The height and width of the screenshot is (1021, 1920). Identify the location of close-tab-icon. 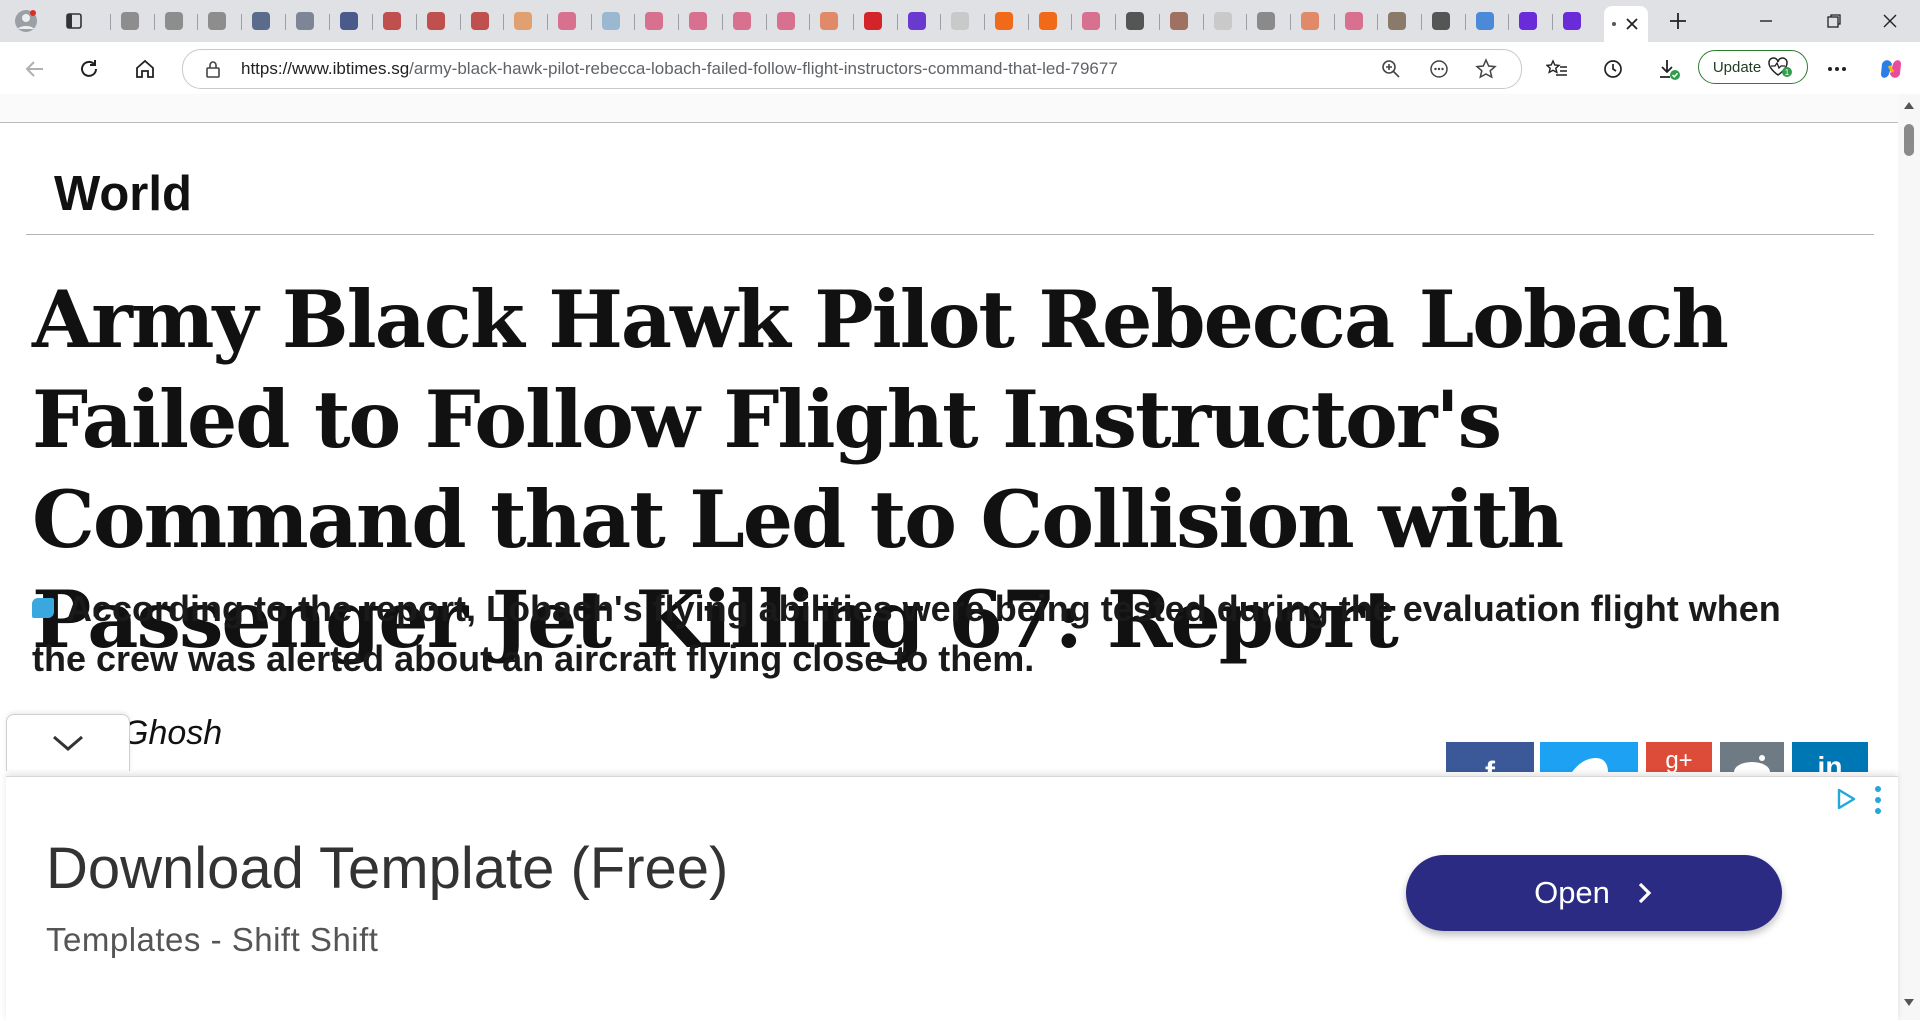
(1632, 24).